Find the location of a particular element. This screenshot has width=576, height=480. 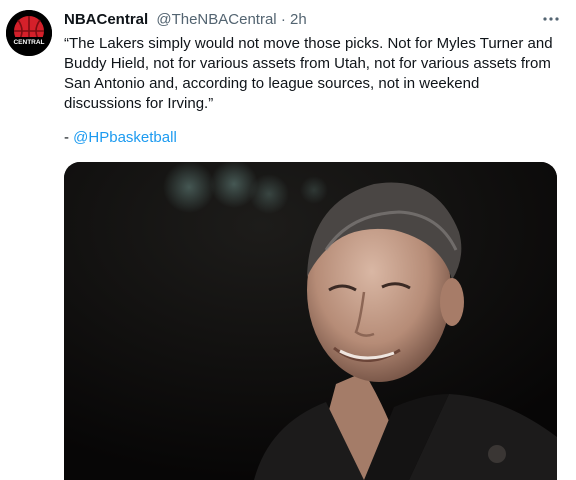

avatar: CENTRAL is located at coordinates (29, 33).